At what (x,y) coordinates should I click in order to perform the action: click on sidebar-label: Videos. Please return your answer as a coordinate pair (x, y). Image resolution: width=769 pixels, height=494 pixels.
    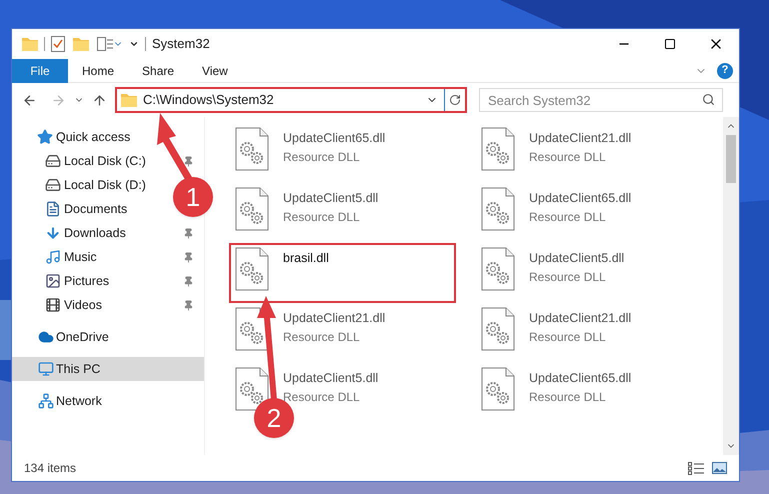
    Looking at the image, I should click on (83, 305).